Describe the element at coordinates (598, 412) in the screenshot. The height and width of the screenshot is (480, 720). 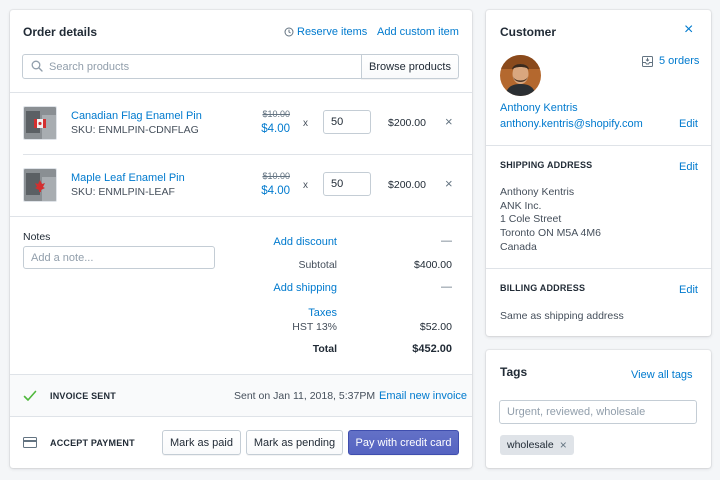
I see `tags-input` at that location.